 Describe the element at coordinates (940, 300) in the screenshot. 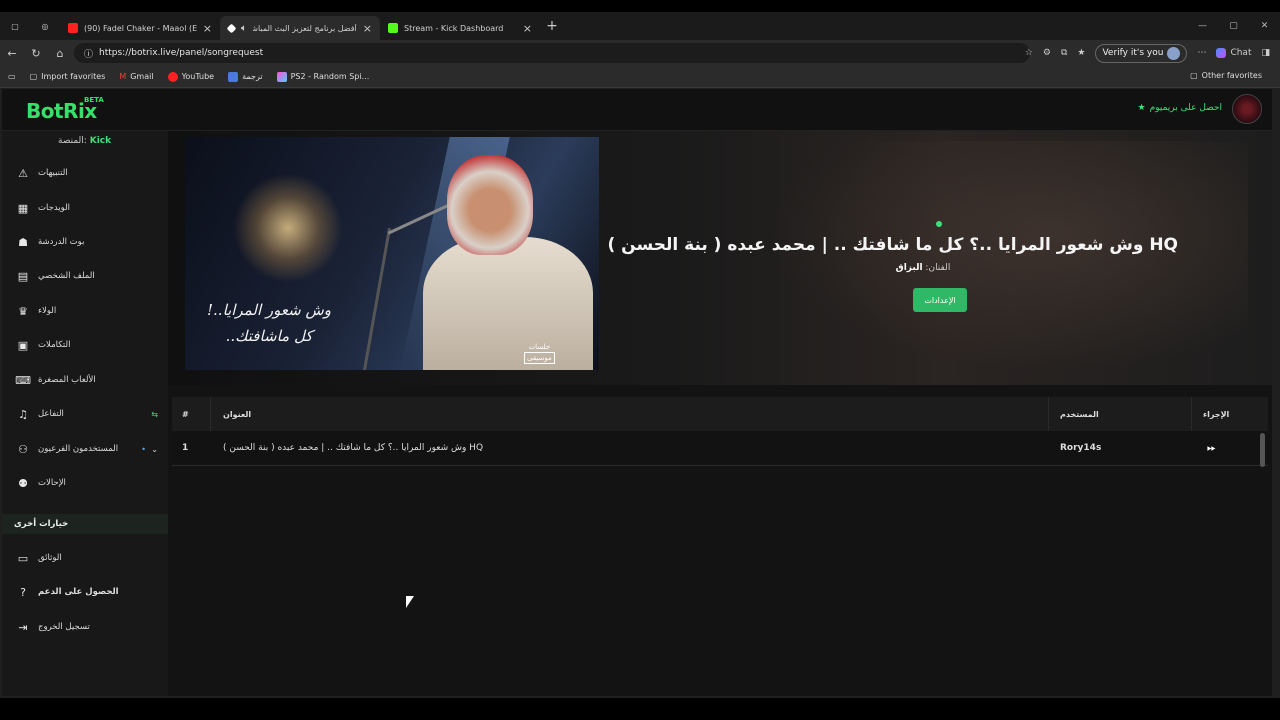

I see `settings-button: الإعدادات` at that location.